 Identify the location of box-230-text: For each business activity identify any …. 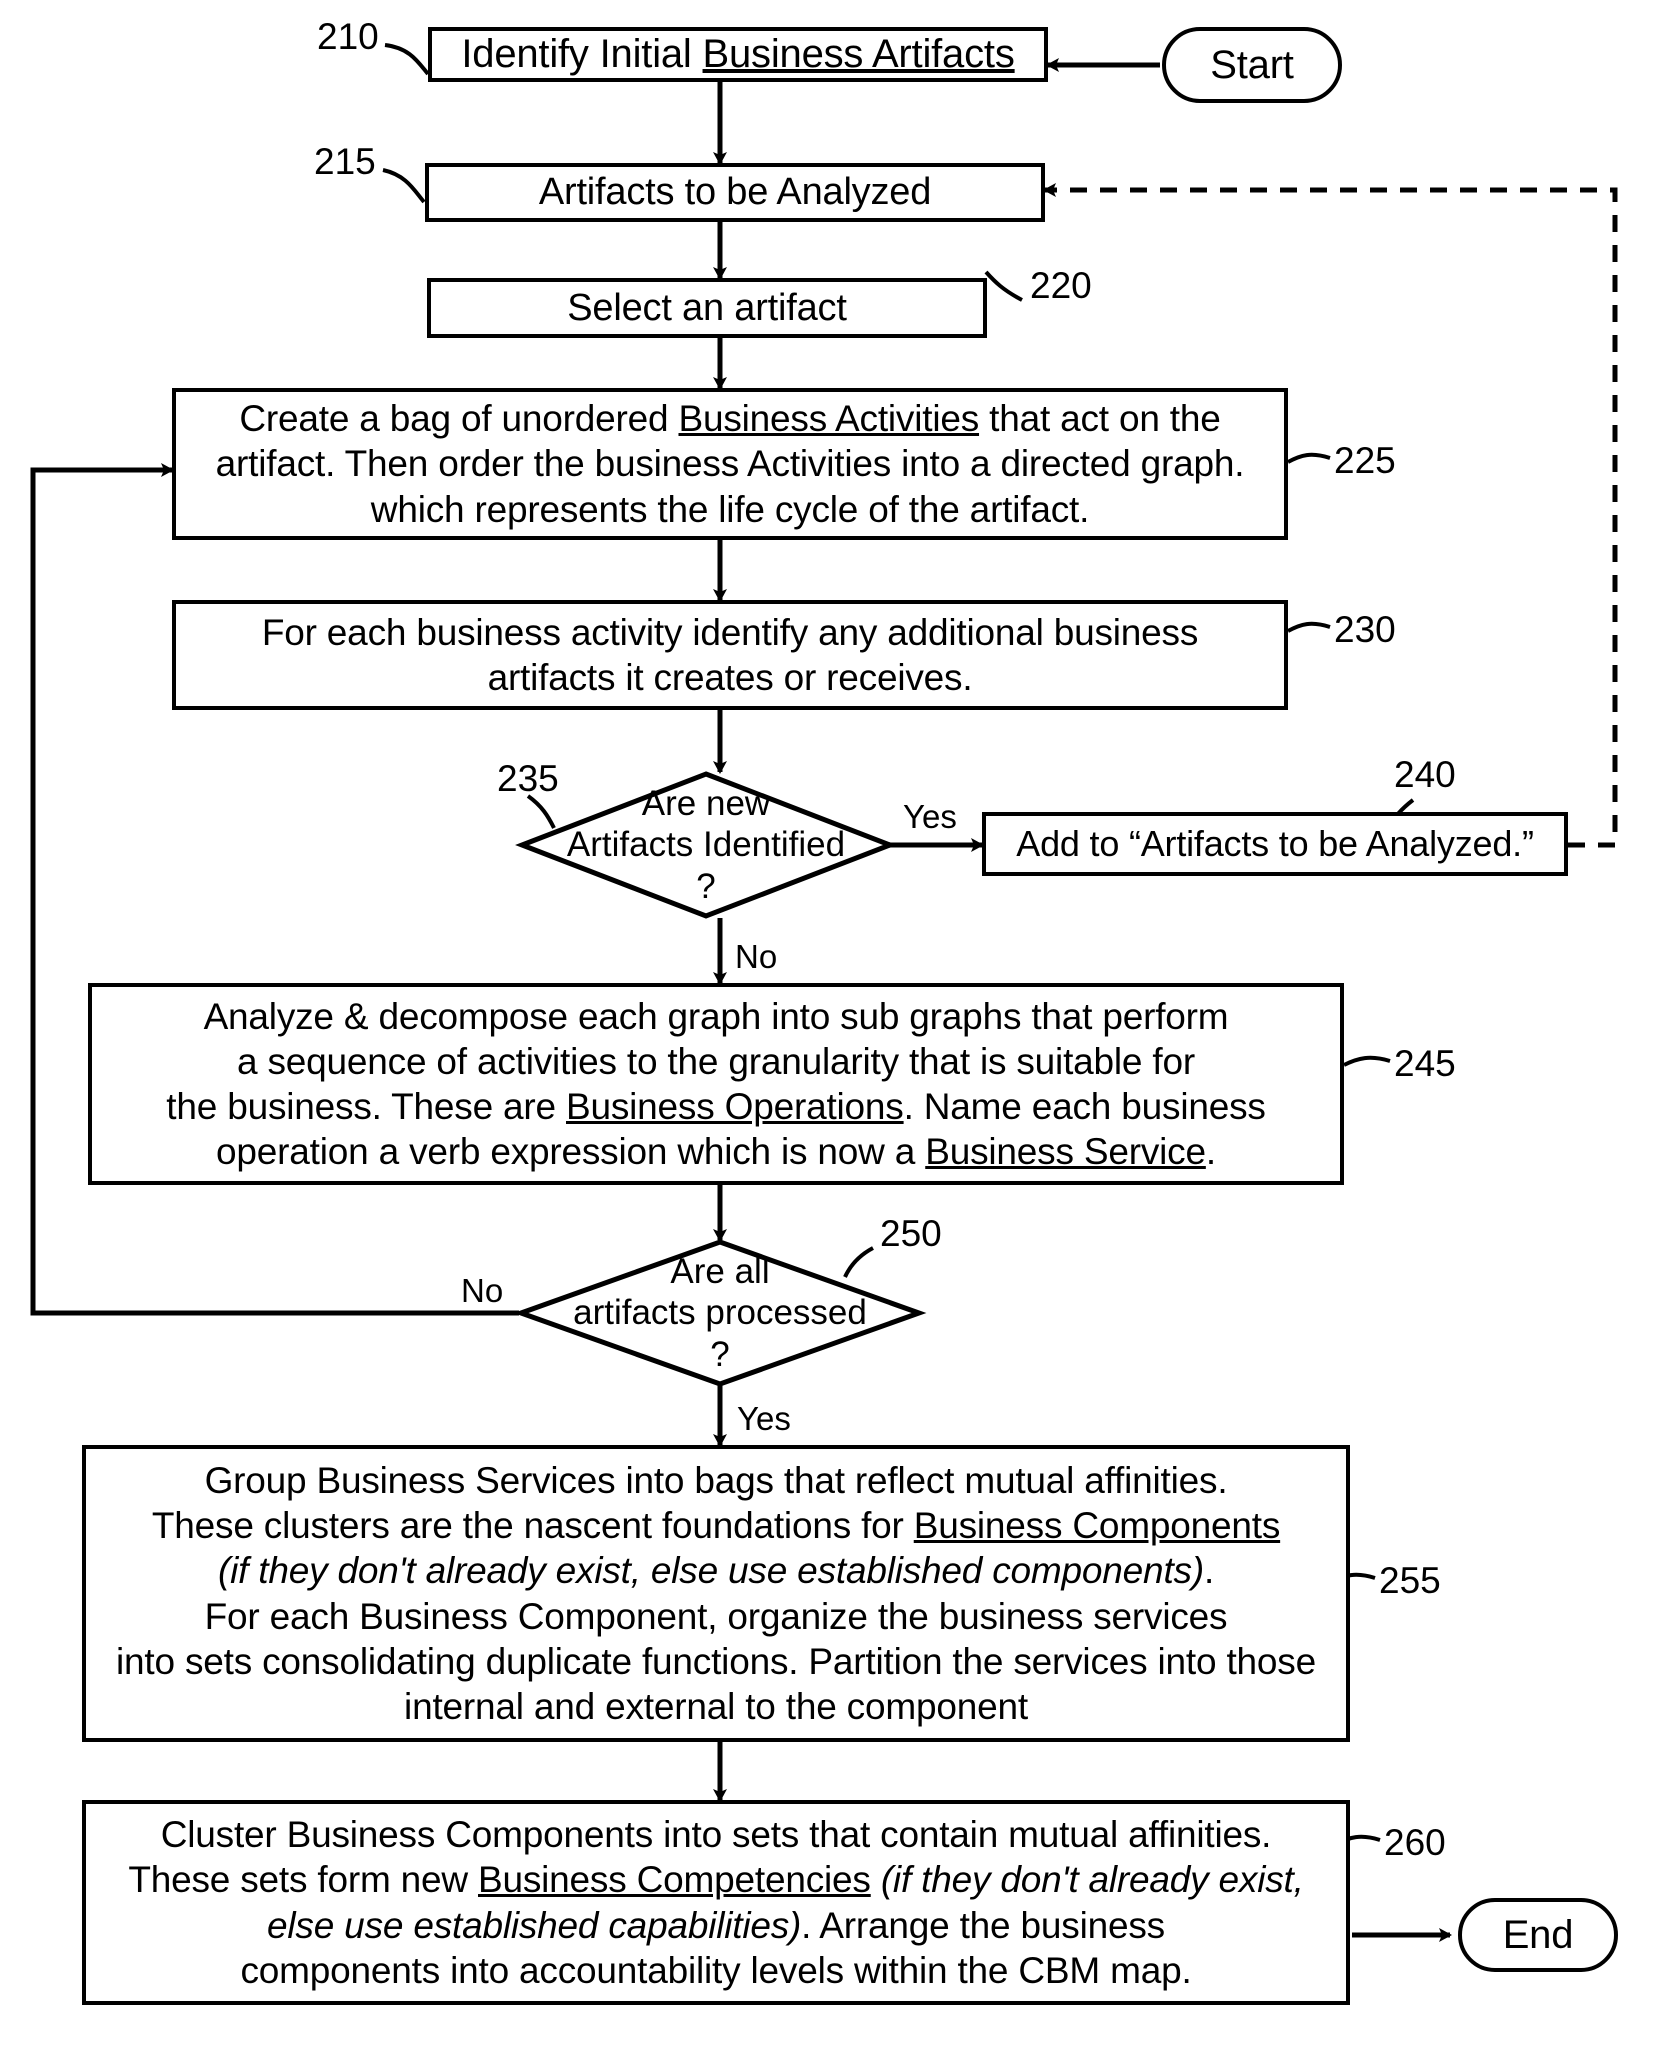
(730, 655).